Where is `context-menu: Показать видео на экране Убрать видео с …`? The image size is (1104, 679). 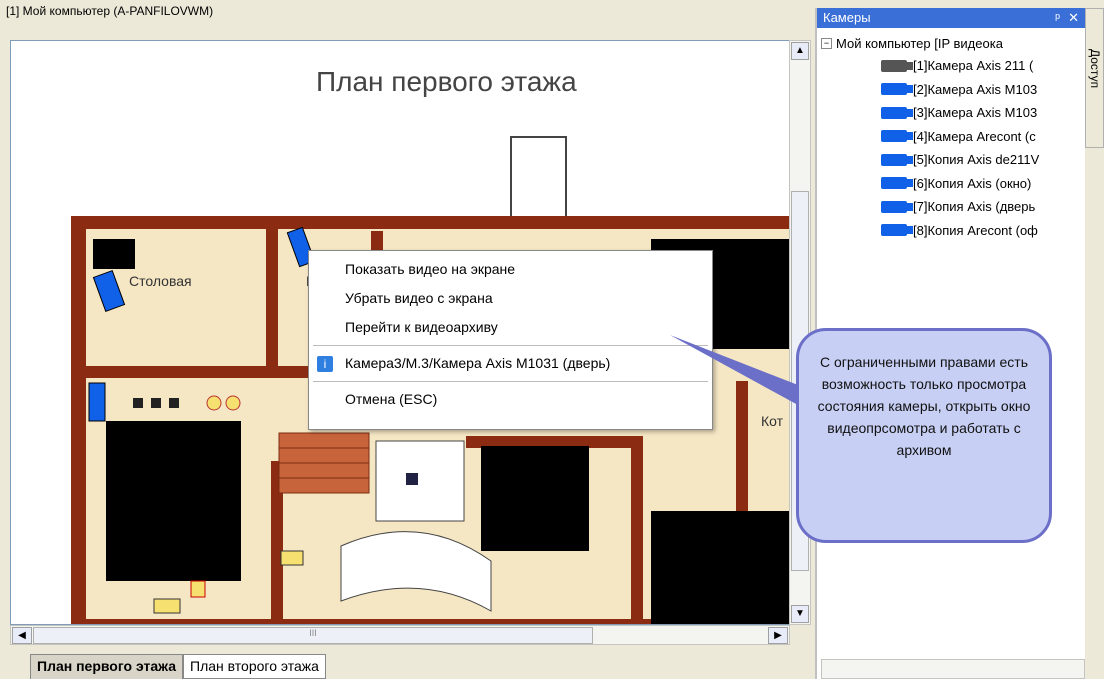 context-menu: Показать видео на экране Убрать видео с … is located at coordinates (510, 340).